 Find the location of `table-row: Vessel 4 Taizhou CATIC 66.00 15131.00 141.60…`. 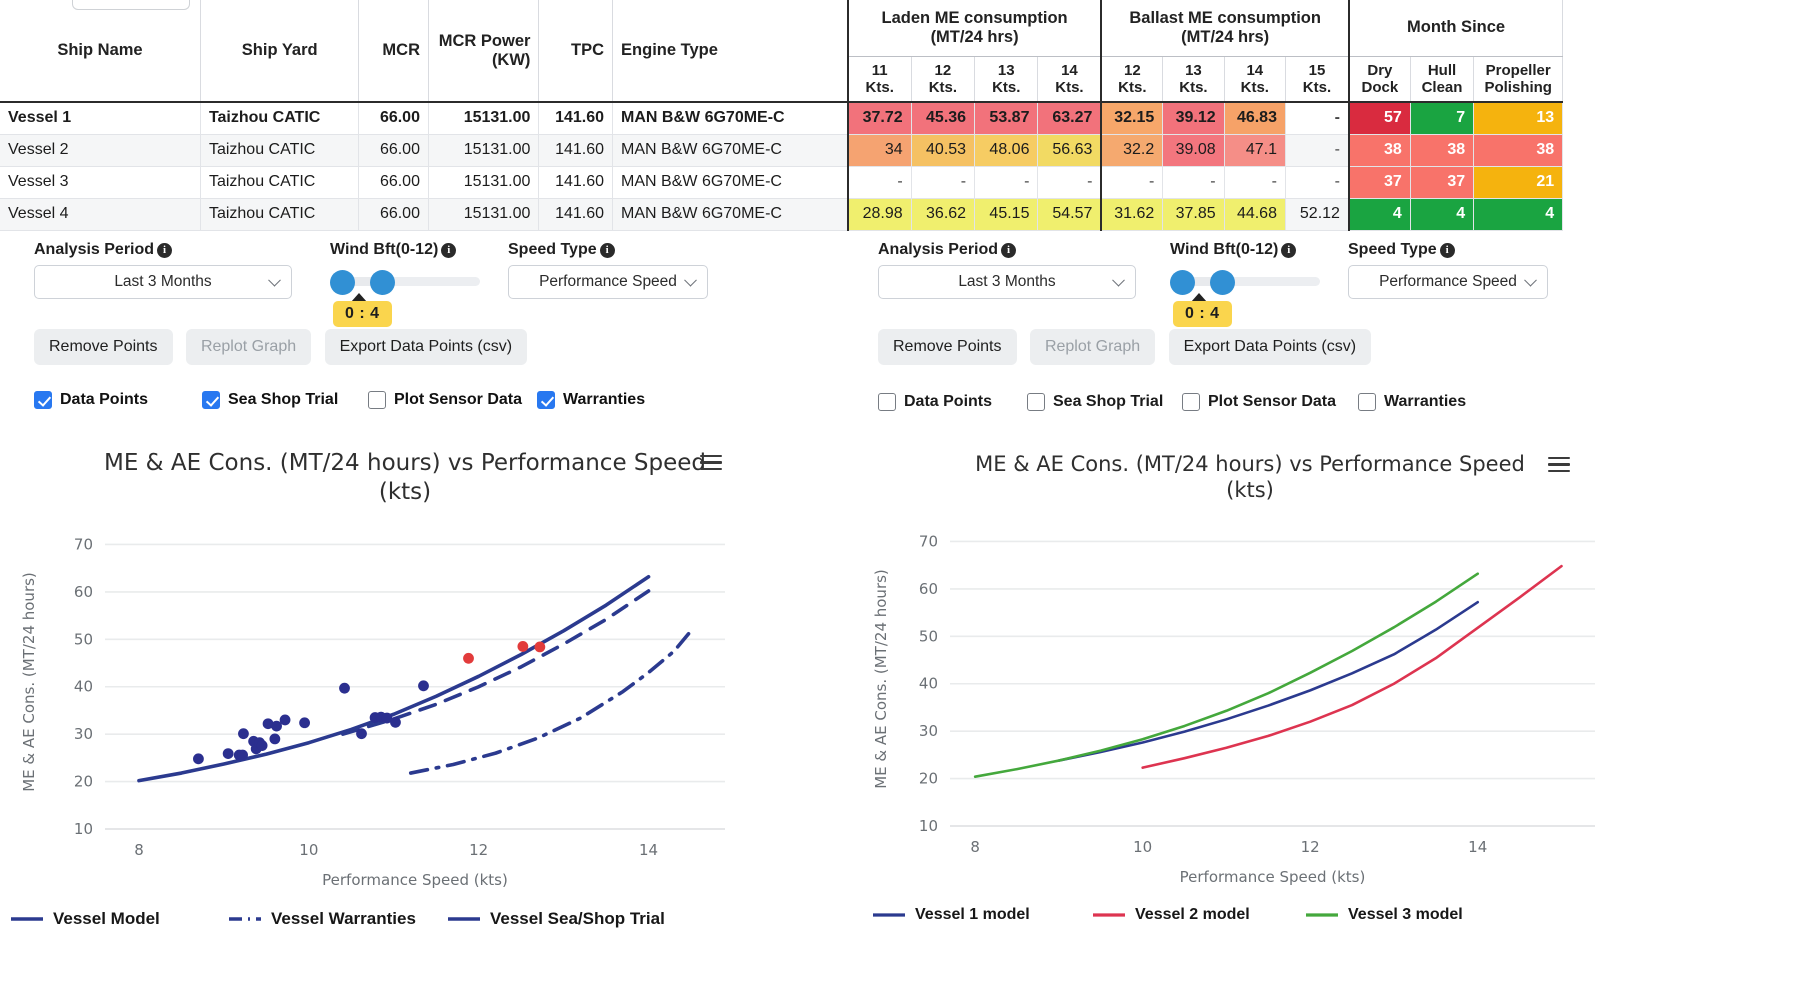

table-row: Vessel 4 Taizhou CATIC 66.00 15131.00 141.60… is located at coordinates (900, 214).